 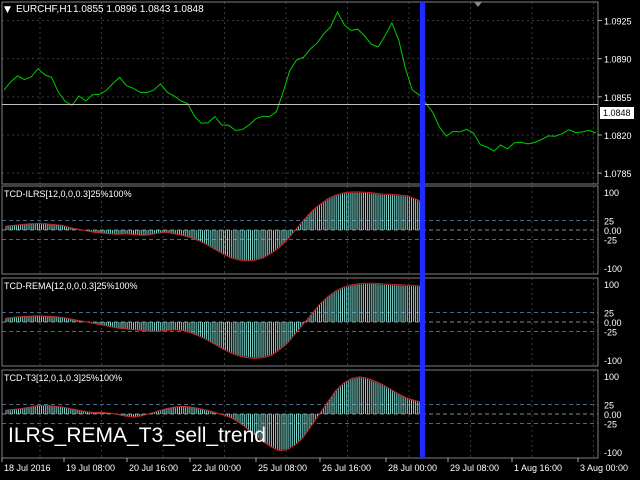 I want to click on price-tick-label: 1.0855, so click(x=618, y=98).